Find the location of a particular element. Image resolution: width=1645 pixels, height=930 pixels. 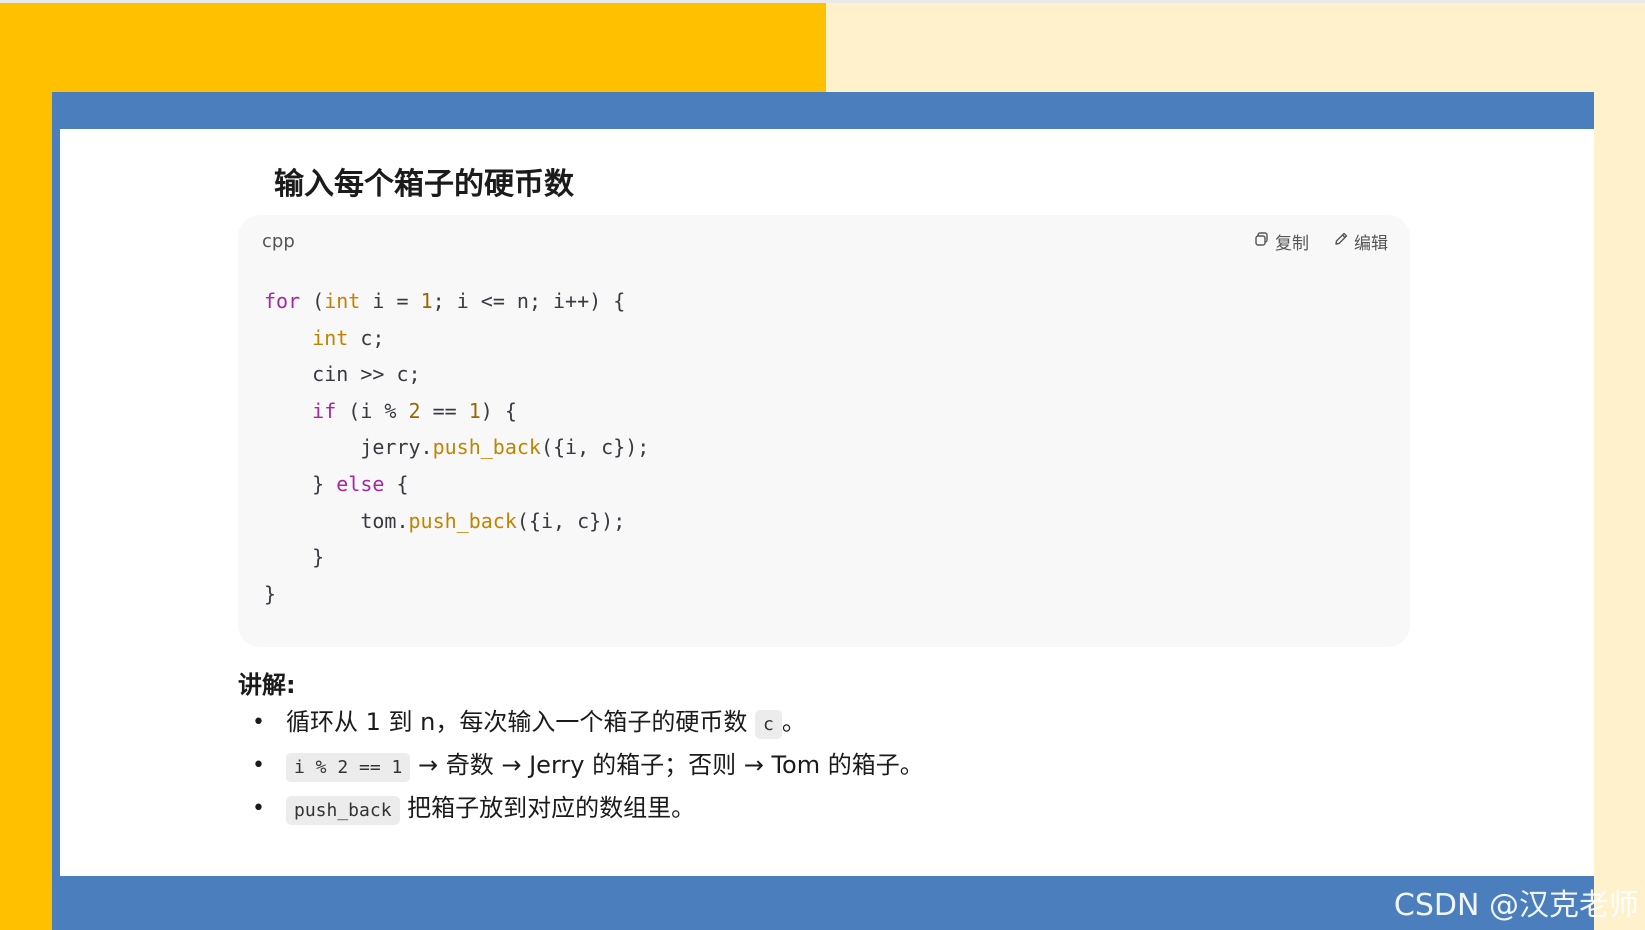

copy-button: 复制 is located at coordinates (1281, 241).